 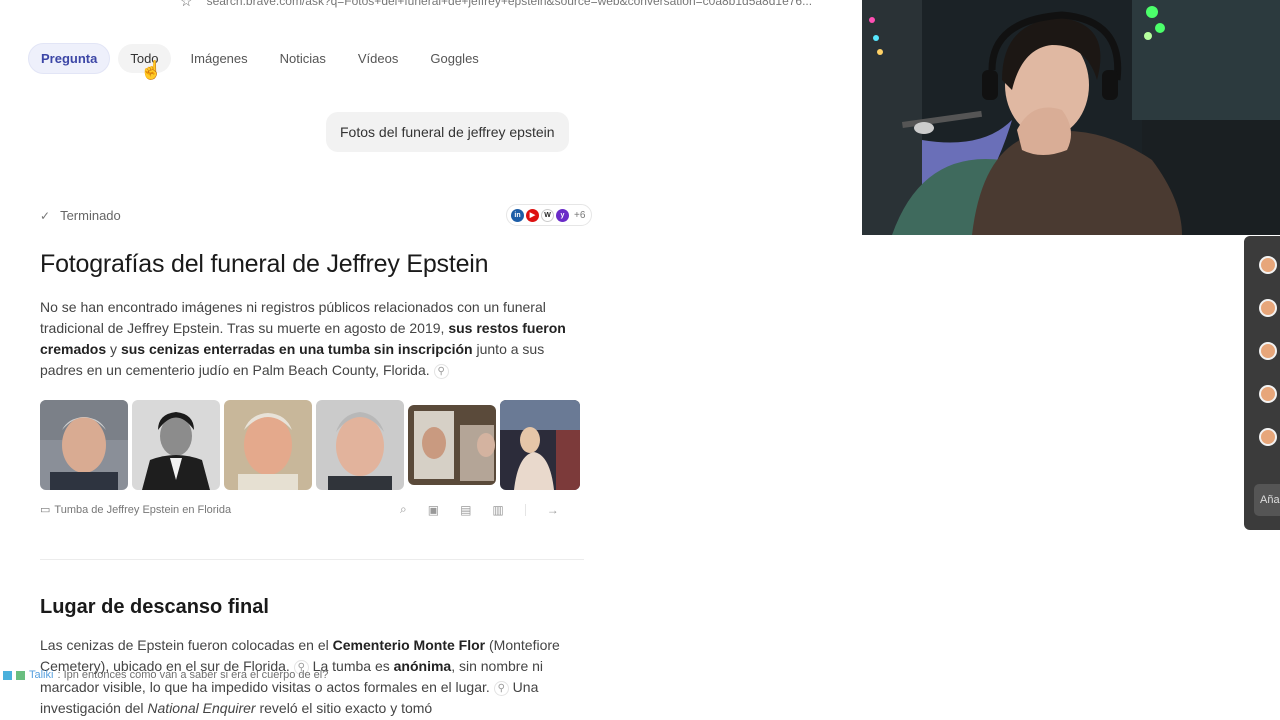 What do you see at coordinates (219, 58) in the screenshot?
I see `tab-imagenes: Imágenes` at bounding box center [219, 58].